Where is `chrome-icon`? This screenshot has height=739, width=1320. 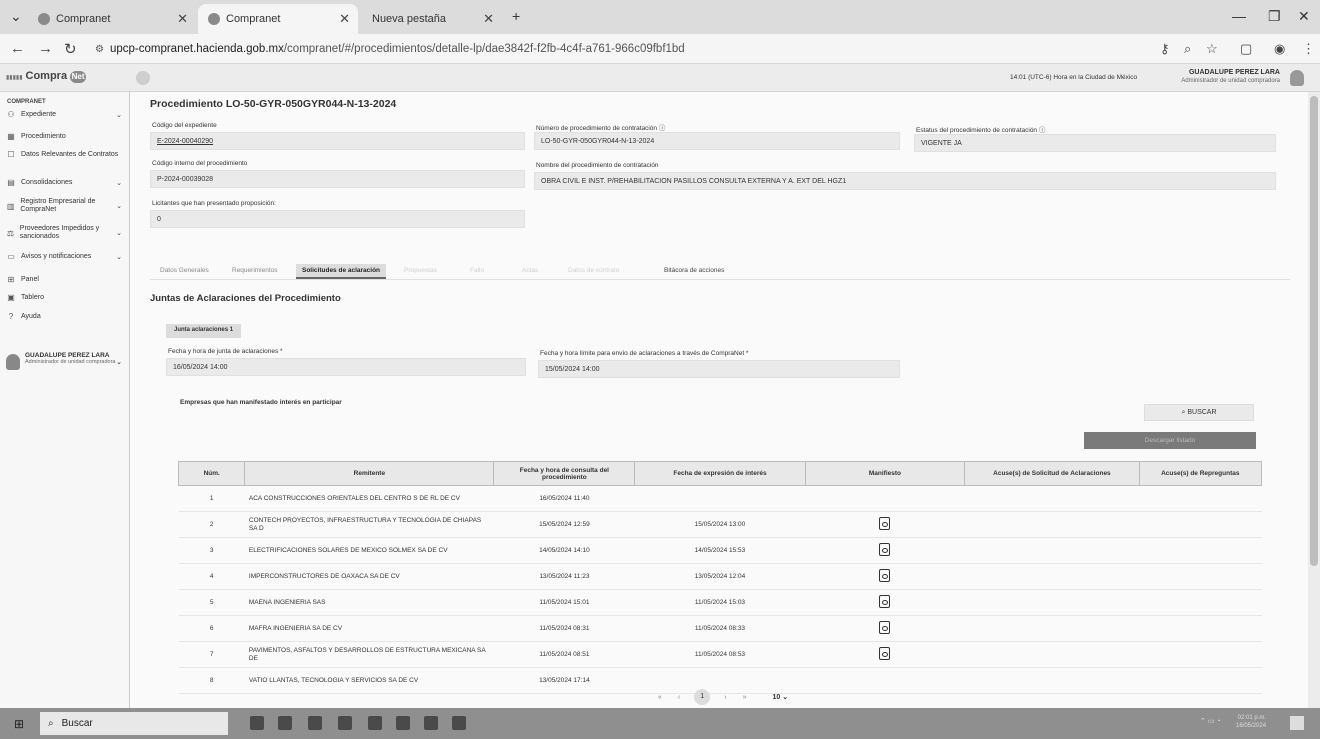
chrome-icon is located at coordinates (459, 723).